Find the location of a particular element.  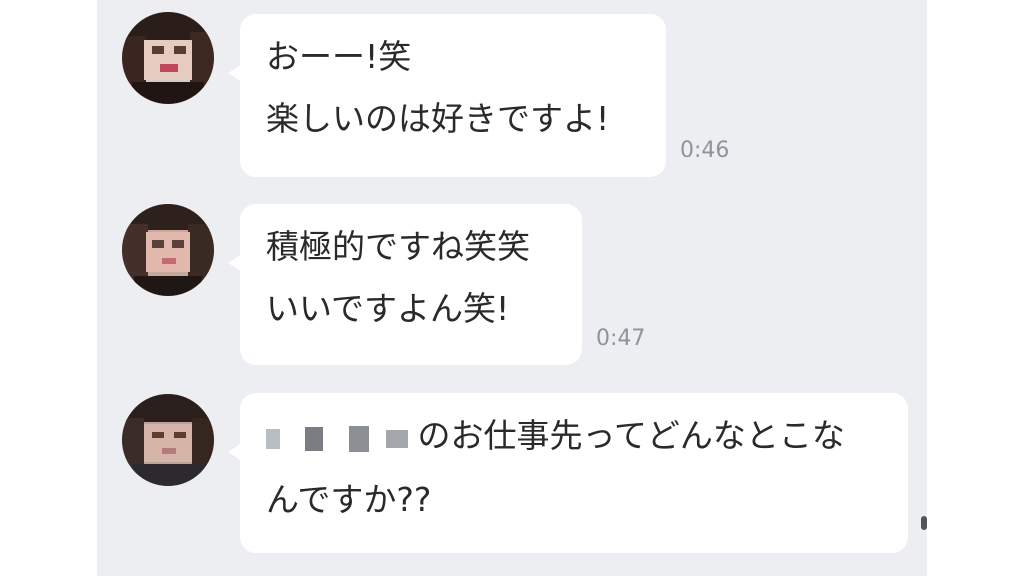

message-text-line: のお仕事先ってどんなとこな is located at coordinates (574, 437).